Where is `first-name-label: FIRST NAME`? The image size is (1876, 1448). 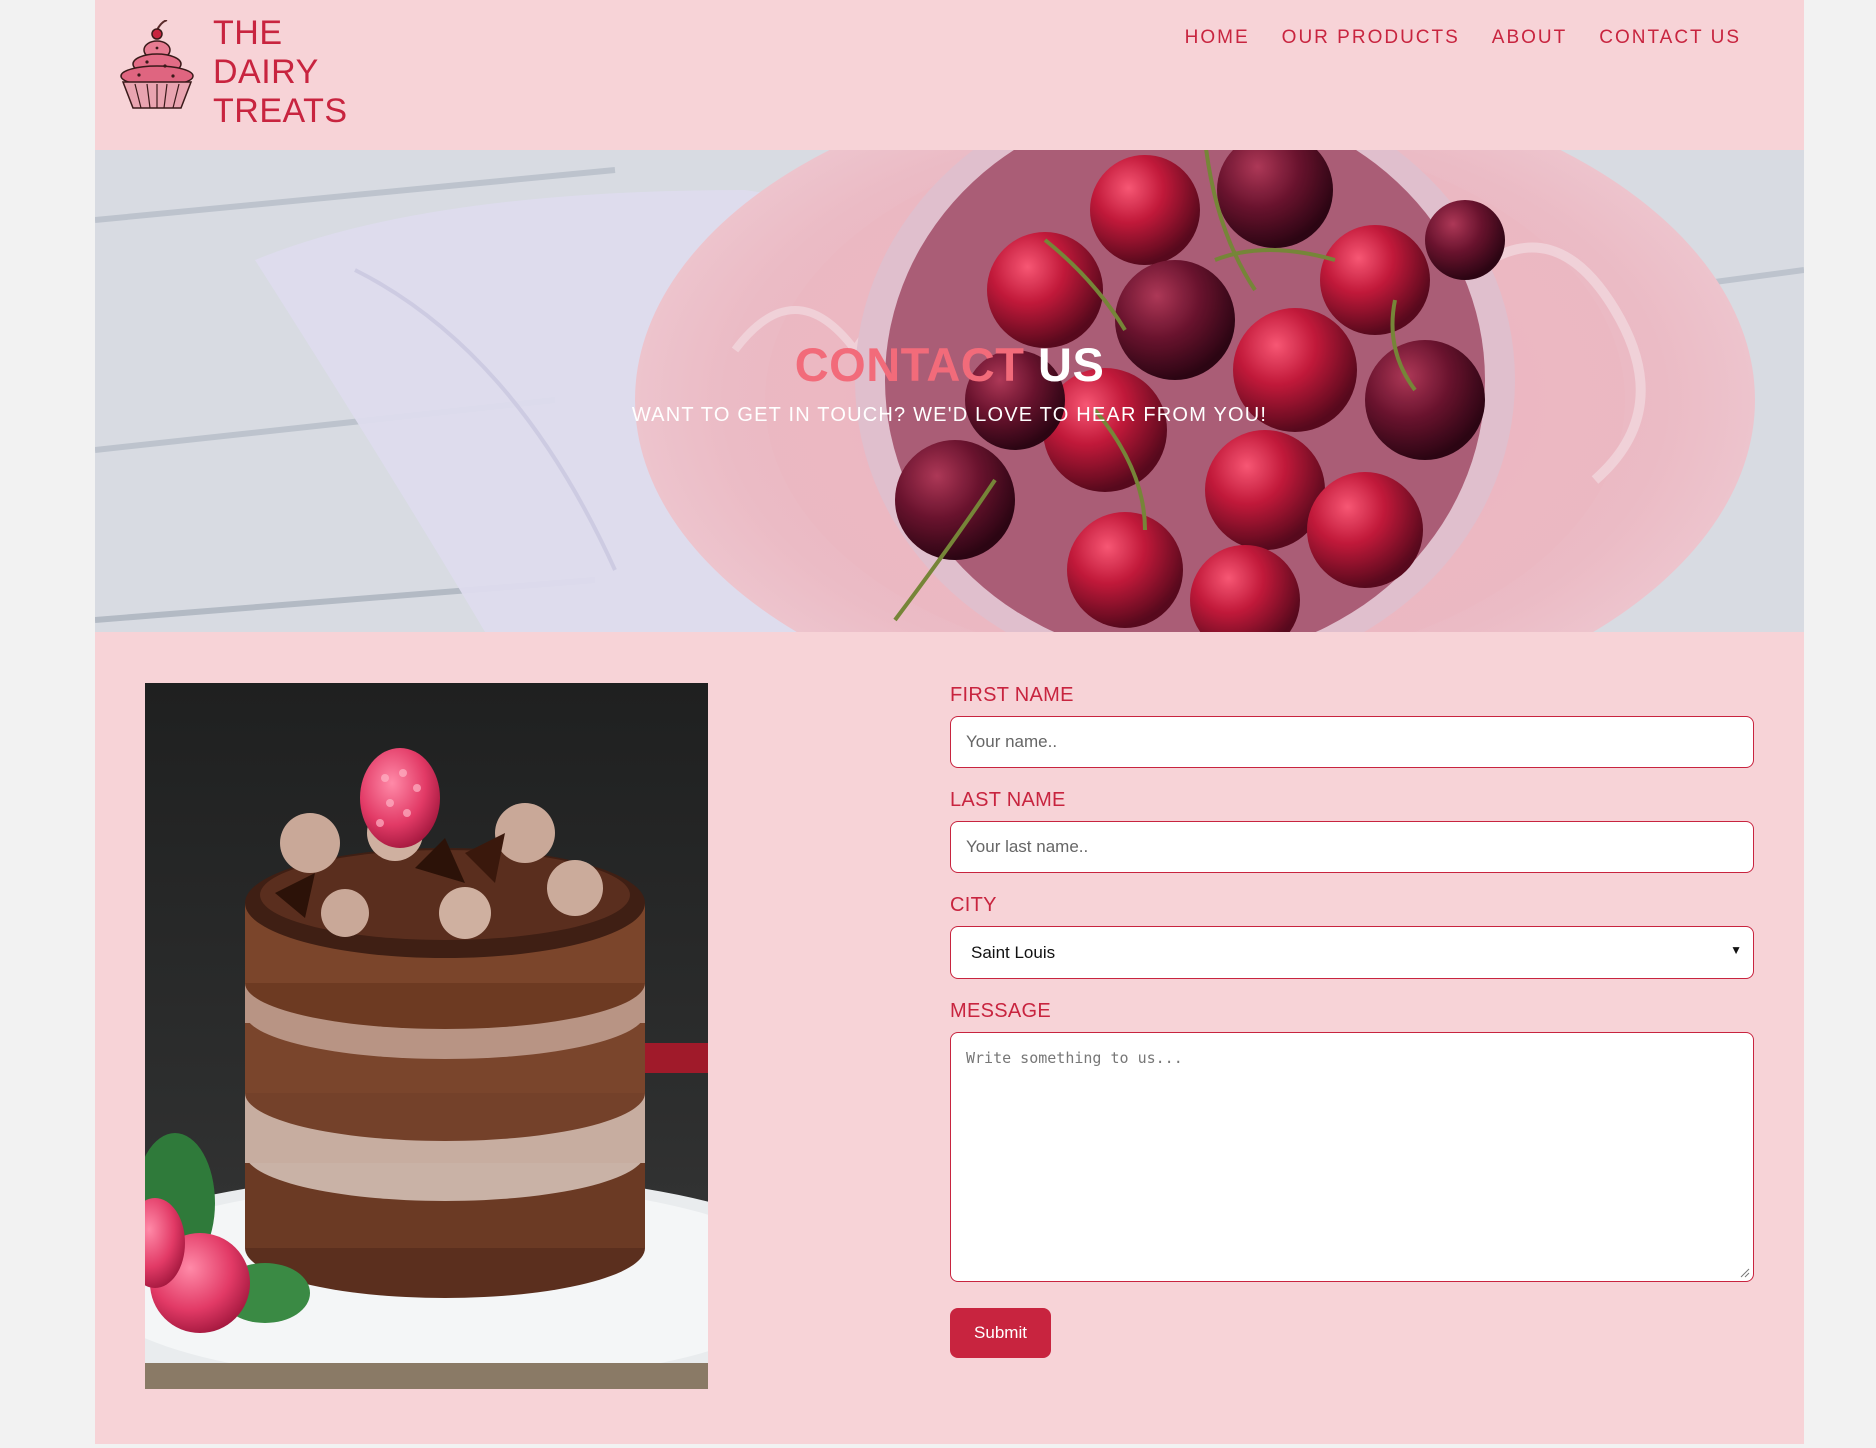 first-name-label: FIRST NAME is located at coordinates (1012, 695).